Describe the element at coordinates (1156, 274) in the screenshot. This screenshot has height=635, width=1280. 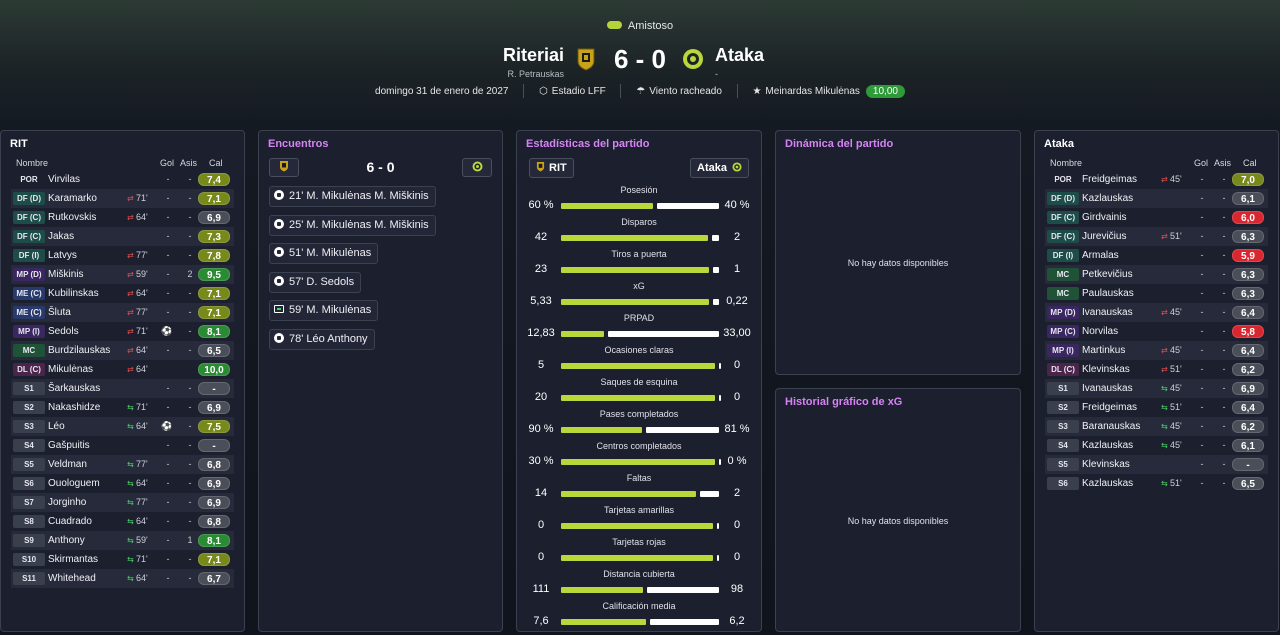
I see `table-row: MC Petkevičius - -6,3` at that location.